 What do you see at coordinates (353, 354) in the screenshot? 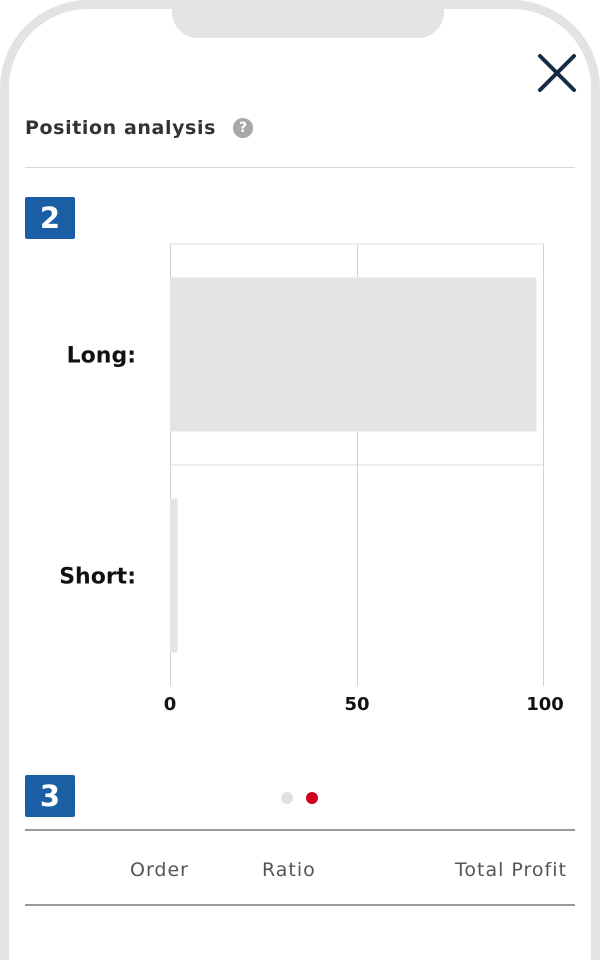
I see `bar-long` at bounding box center [353, 354].